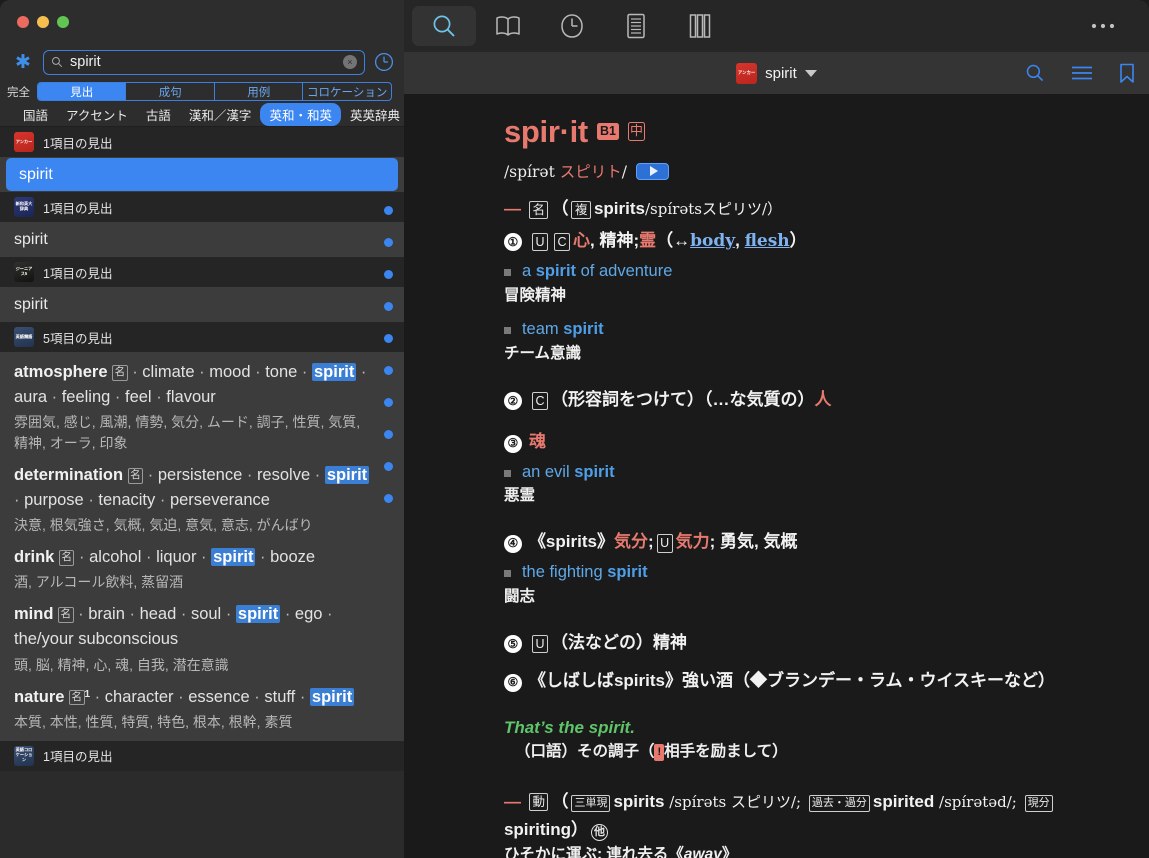  I want to click on search-input-value: spirit, so click(85, 62).